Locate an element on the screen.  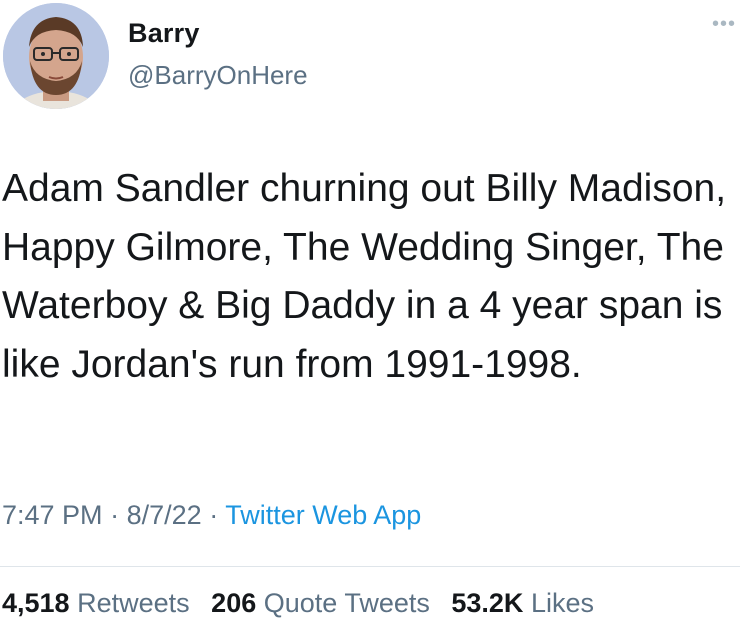
retweets-label: Retweets is located at coordinates (133, 603).